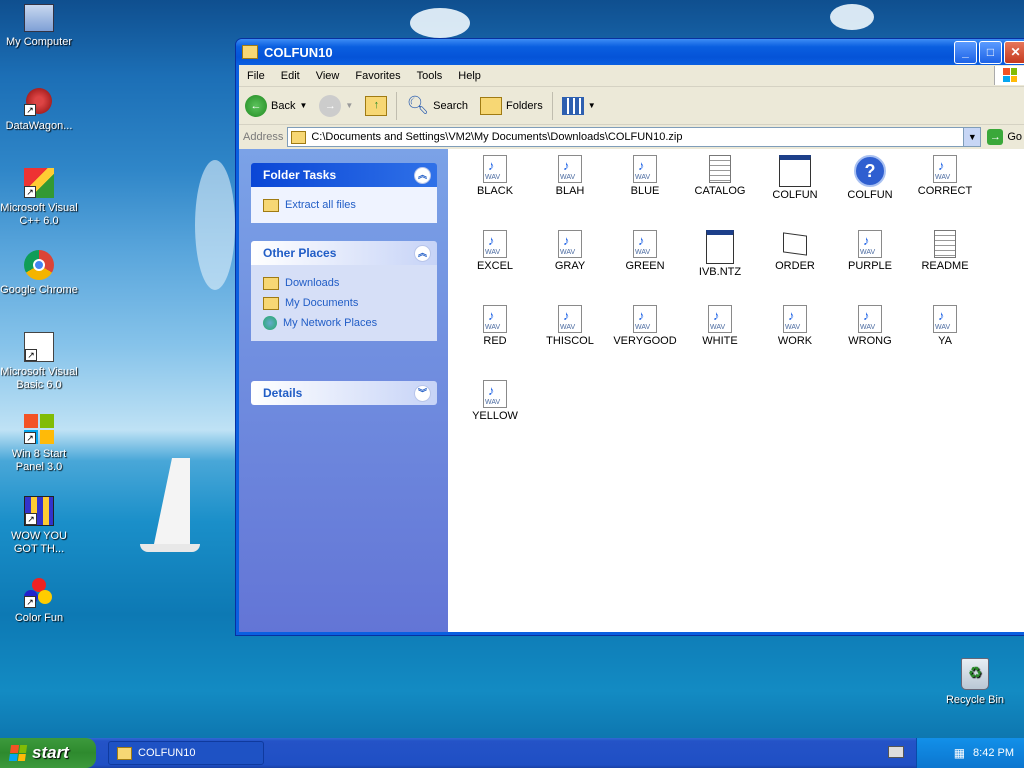 This screenshot has width=1024, height=768. Describe the element at coordinates (995, 137) in the screenshot. I see `go-arrow-icon: →` at that location.